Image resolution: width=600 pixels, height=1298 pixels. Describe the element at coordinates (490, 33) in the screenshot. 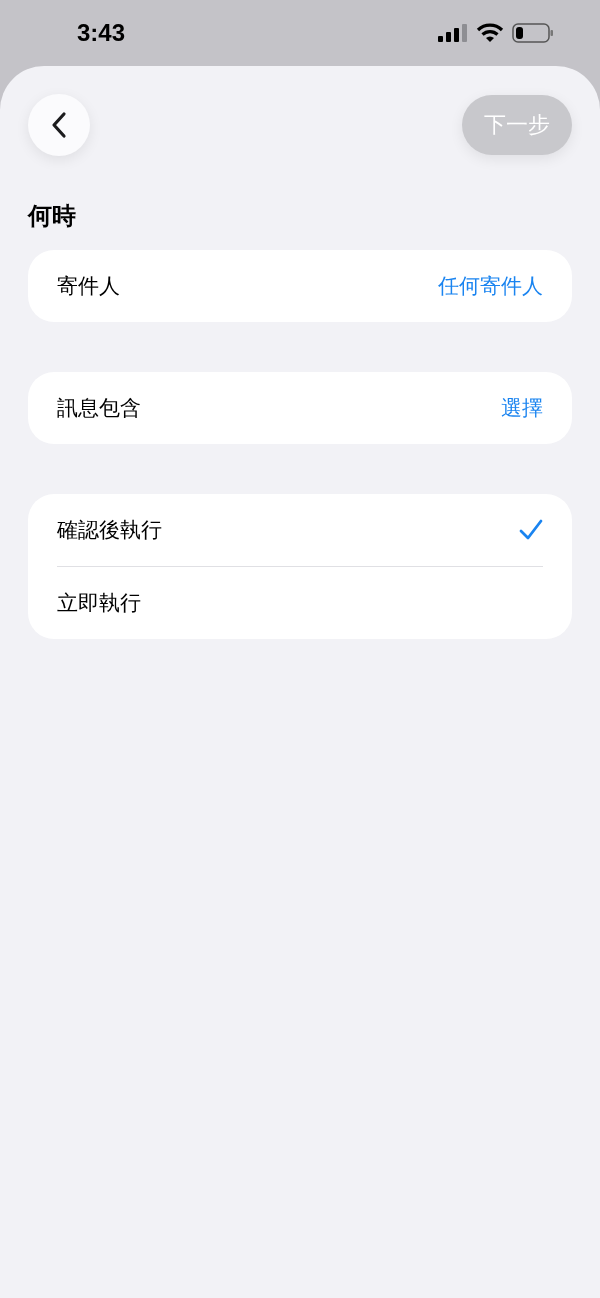

I see `wifi-icon` at that location.